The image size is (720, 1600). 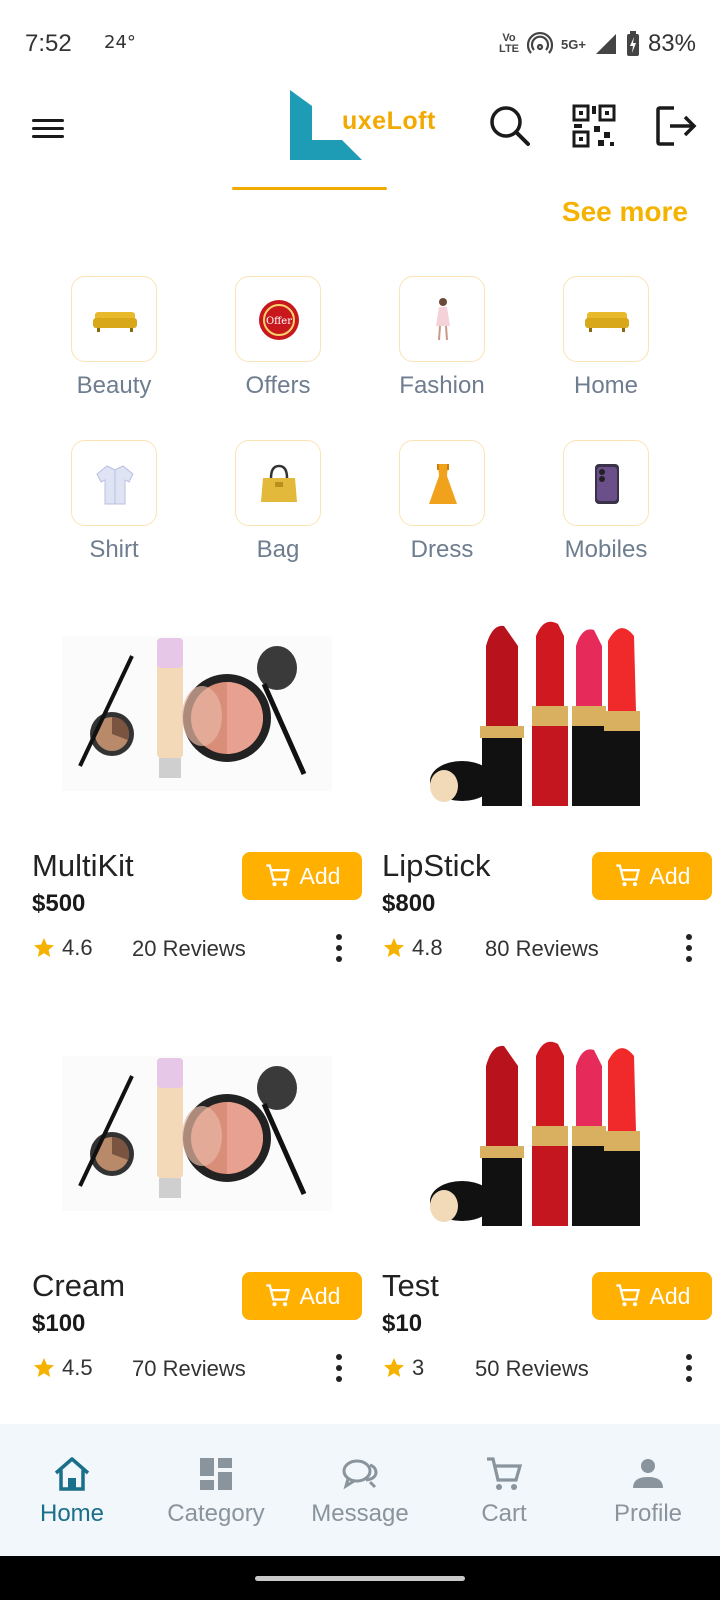 I want to click on dashboard-icon, so click(x=216, y=1474).